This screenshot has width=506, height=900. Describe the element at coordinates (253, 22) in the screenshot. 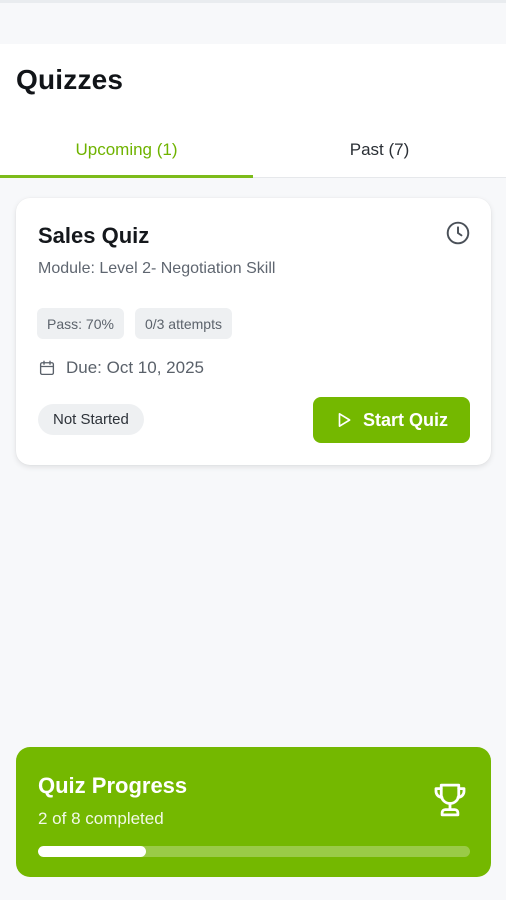

I see `status-bar-area` at that location.